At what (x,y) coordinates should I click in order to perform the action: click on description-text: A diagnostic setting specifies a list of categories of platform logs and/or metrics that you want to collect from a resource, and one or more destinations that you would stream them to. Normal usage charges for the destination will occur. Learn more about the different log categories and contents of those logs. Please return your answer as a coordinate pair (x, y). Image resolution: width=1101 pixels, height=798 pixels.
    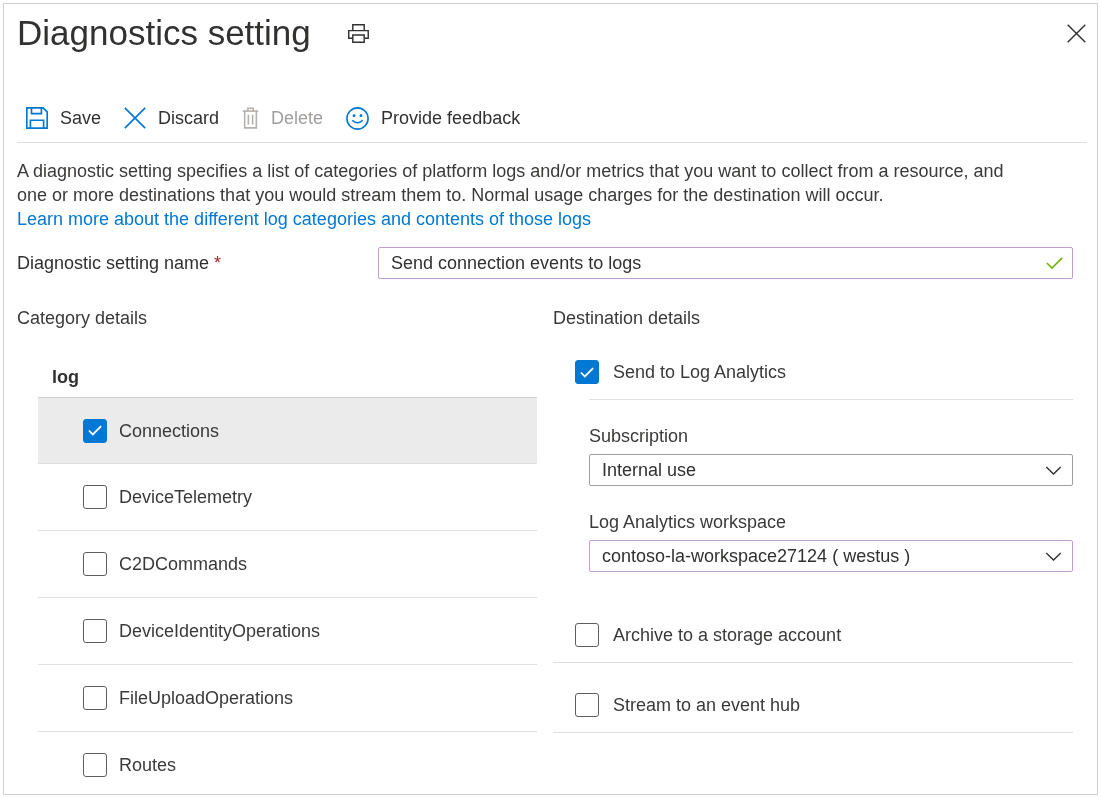
    Looking at the image, I should click on (511, 195).